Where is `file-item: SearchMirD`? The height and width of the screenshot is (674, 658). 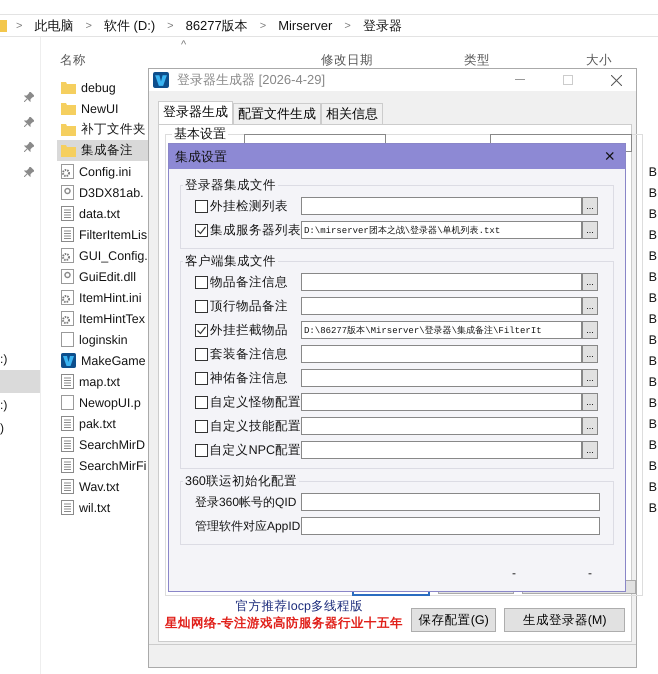 file-item: SearchMirD is located at coordinates (104, 444).